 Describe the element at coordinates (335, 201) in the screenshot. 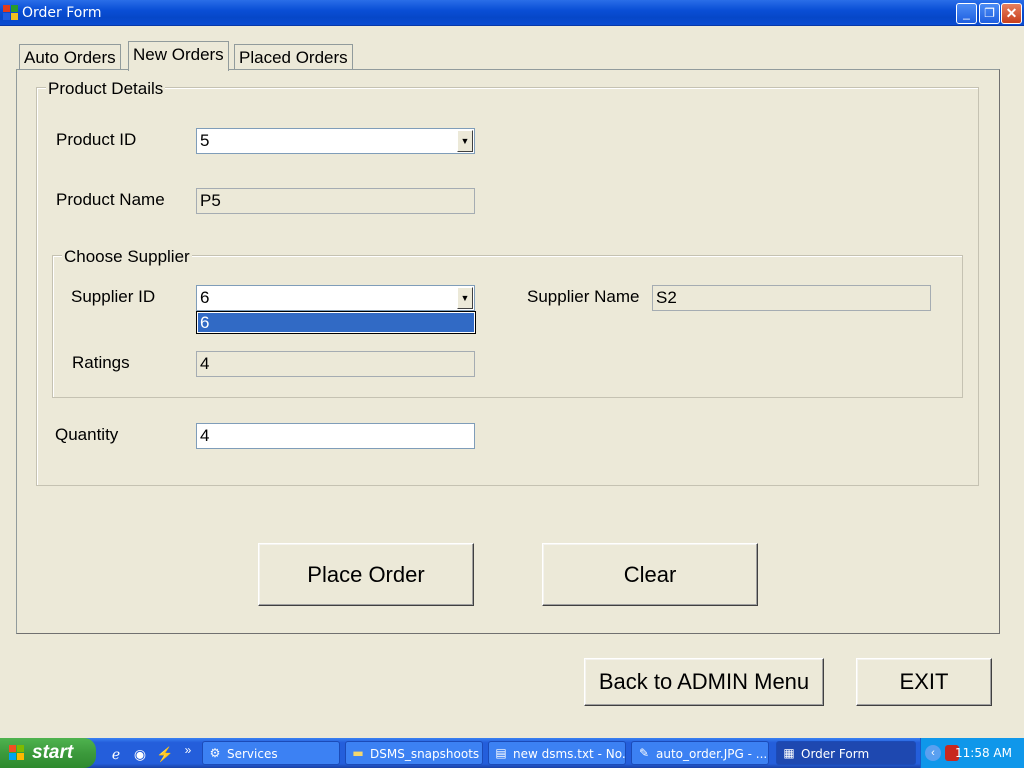

I see `product-name-field: P5` at that location.